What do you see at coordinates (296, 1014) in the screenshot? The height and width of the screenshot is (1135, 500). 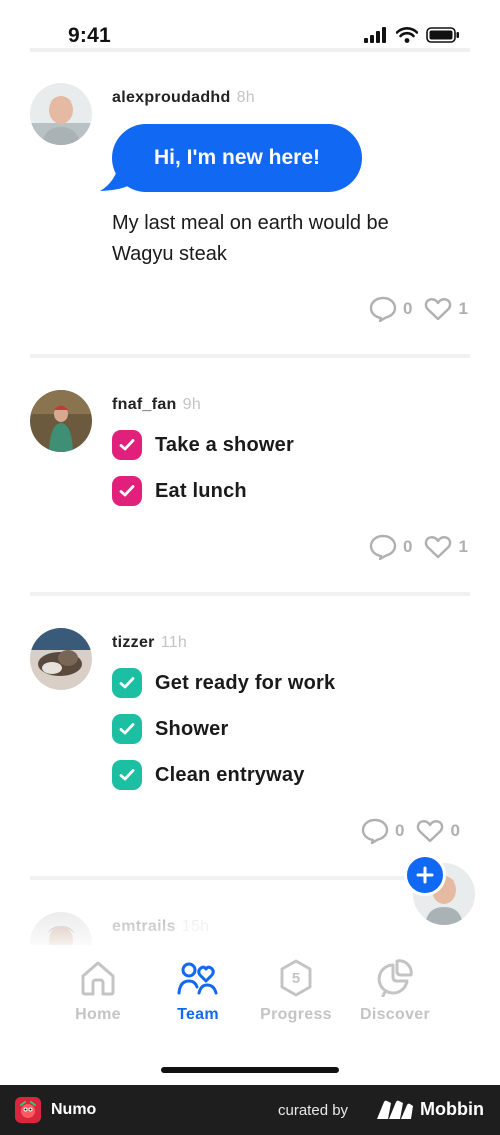 I see `tab-label: Progress` at bounding box center [296, 1014].